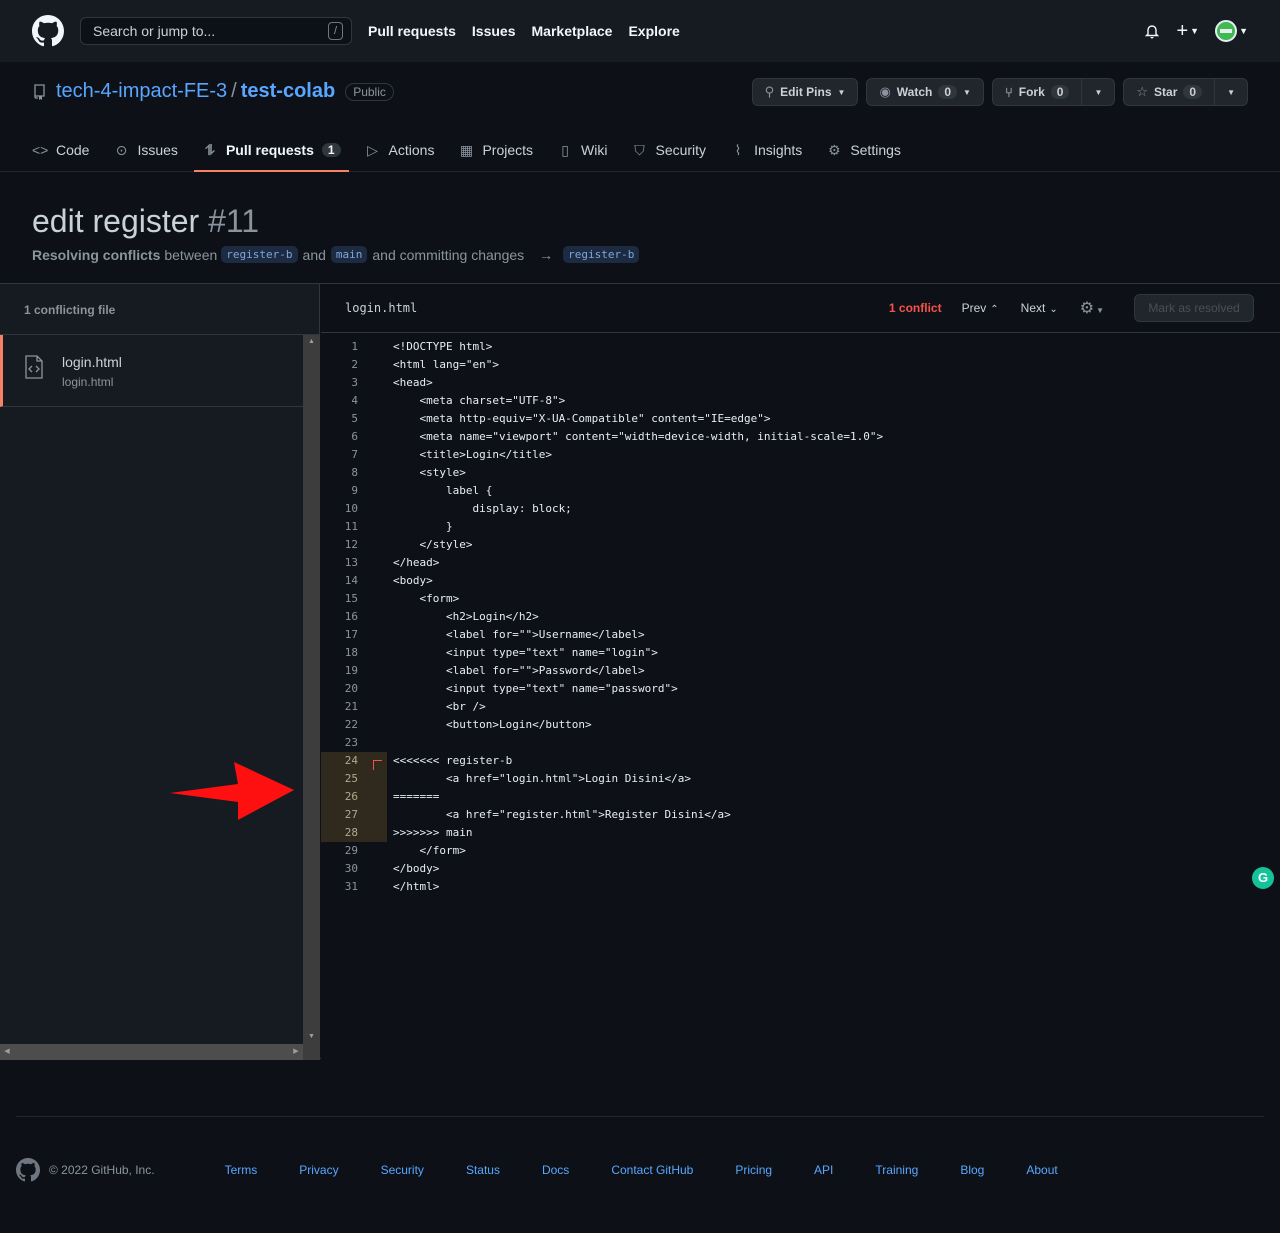 The width and height of the screenshot is (1280, 1233). Describe the element at coordinates (800, 581) in the screenshot. I see `code-line: 14 <body>` at that location.